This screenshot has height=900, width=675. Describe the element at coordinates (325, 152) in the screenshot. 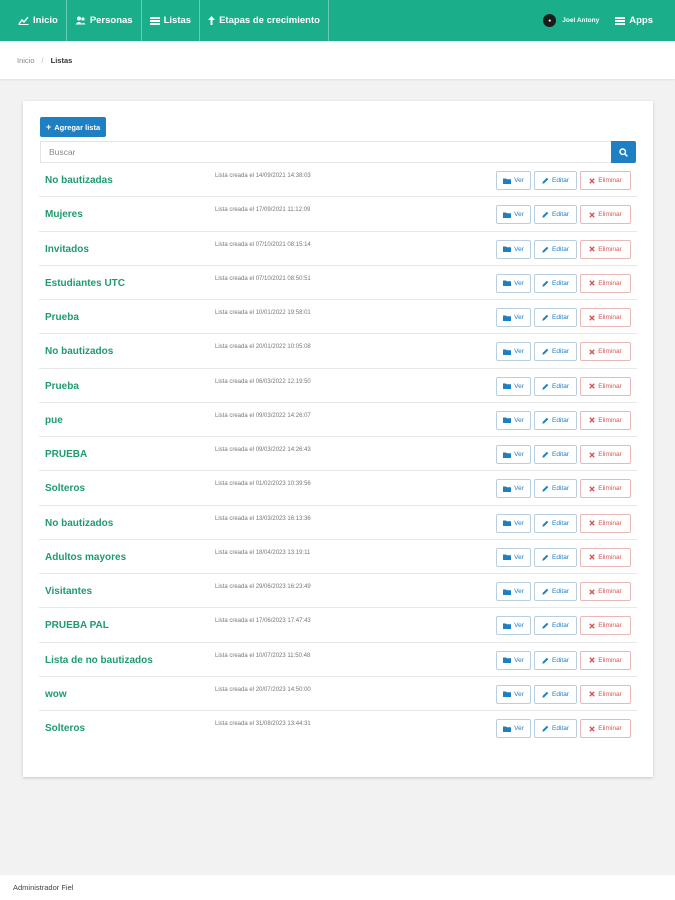

I see `search-input` at that location.